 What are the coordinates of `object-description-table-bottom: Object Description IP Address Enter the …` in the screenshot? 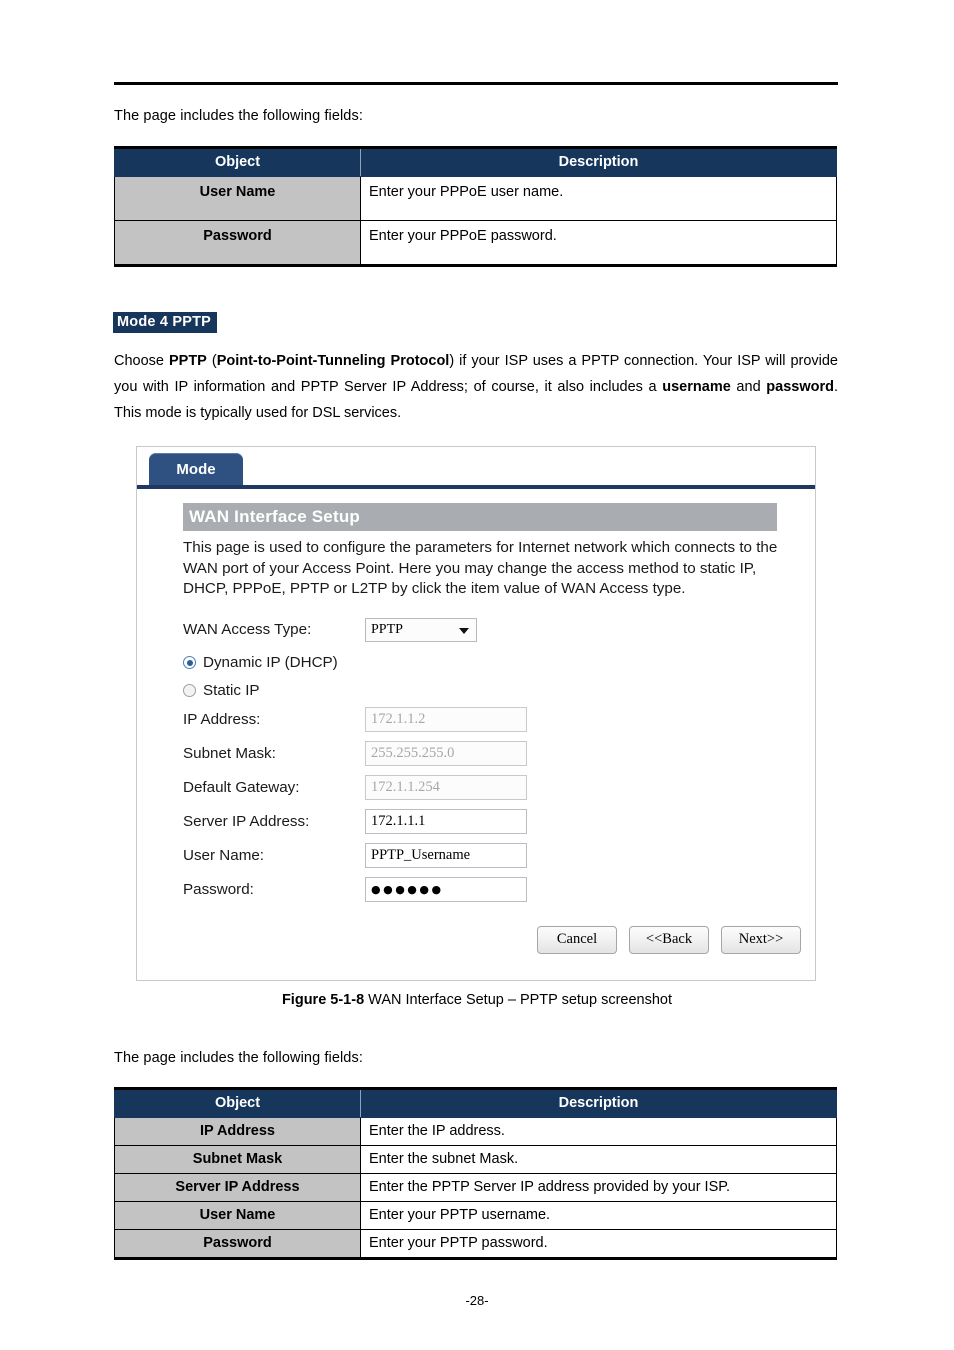 It's located at (475, 1173).